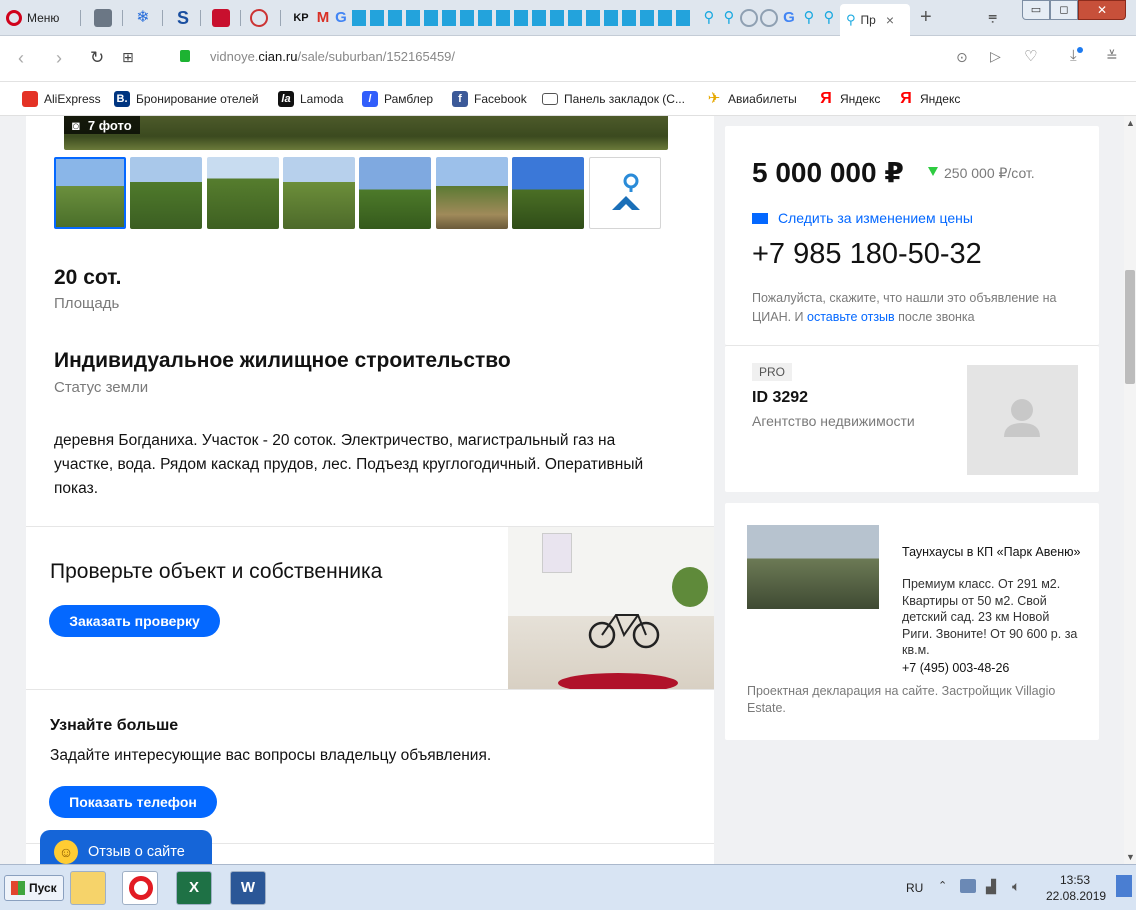  Describe the element at coordinates (955, 668) in the screenshot. I see `ad-phone: +7 (495) 003-48-26` at that location.